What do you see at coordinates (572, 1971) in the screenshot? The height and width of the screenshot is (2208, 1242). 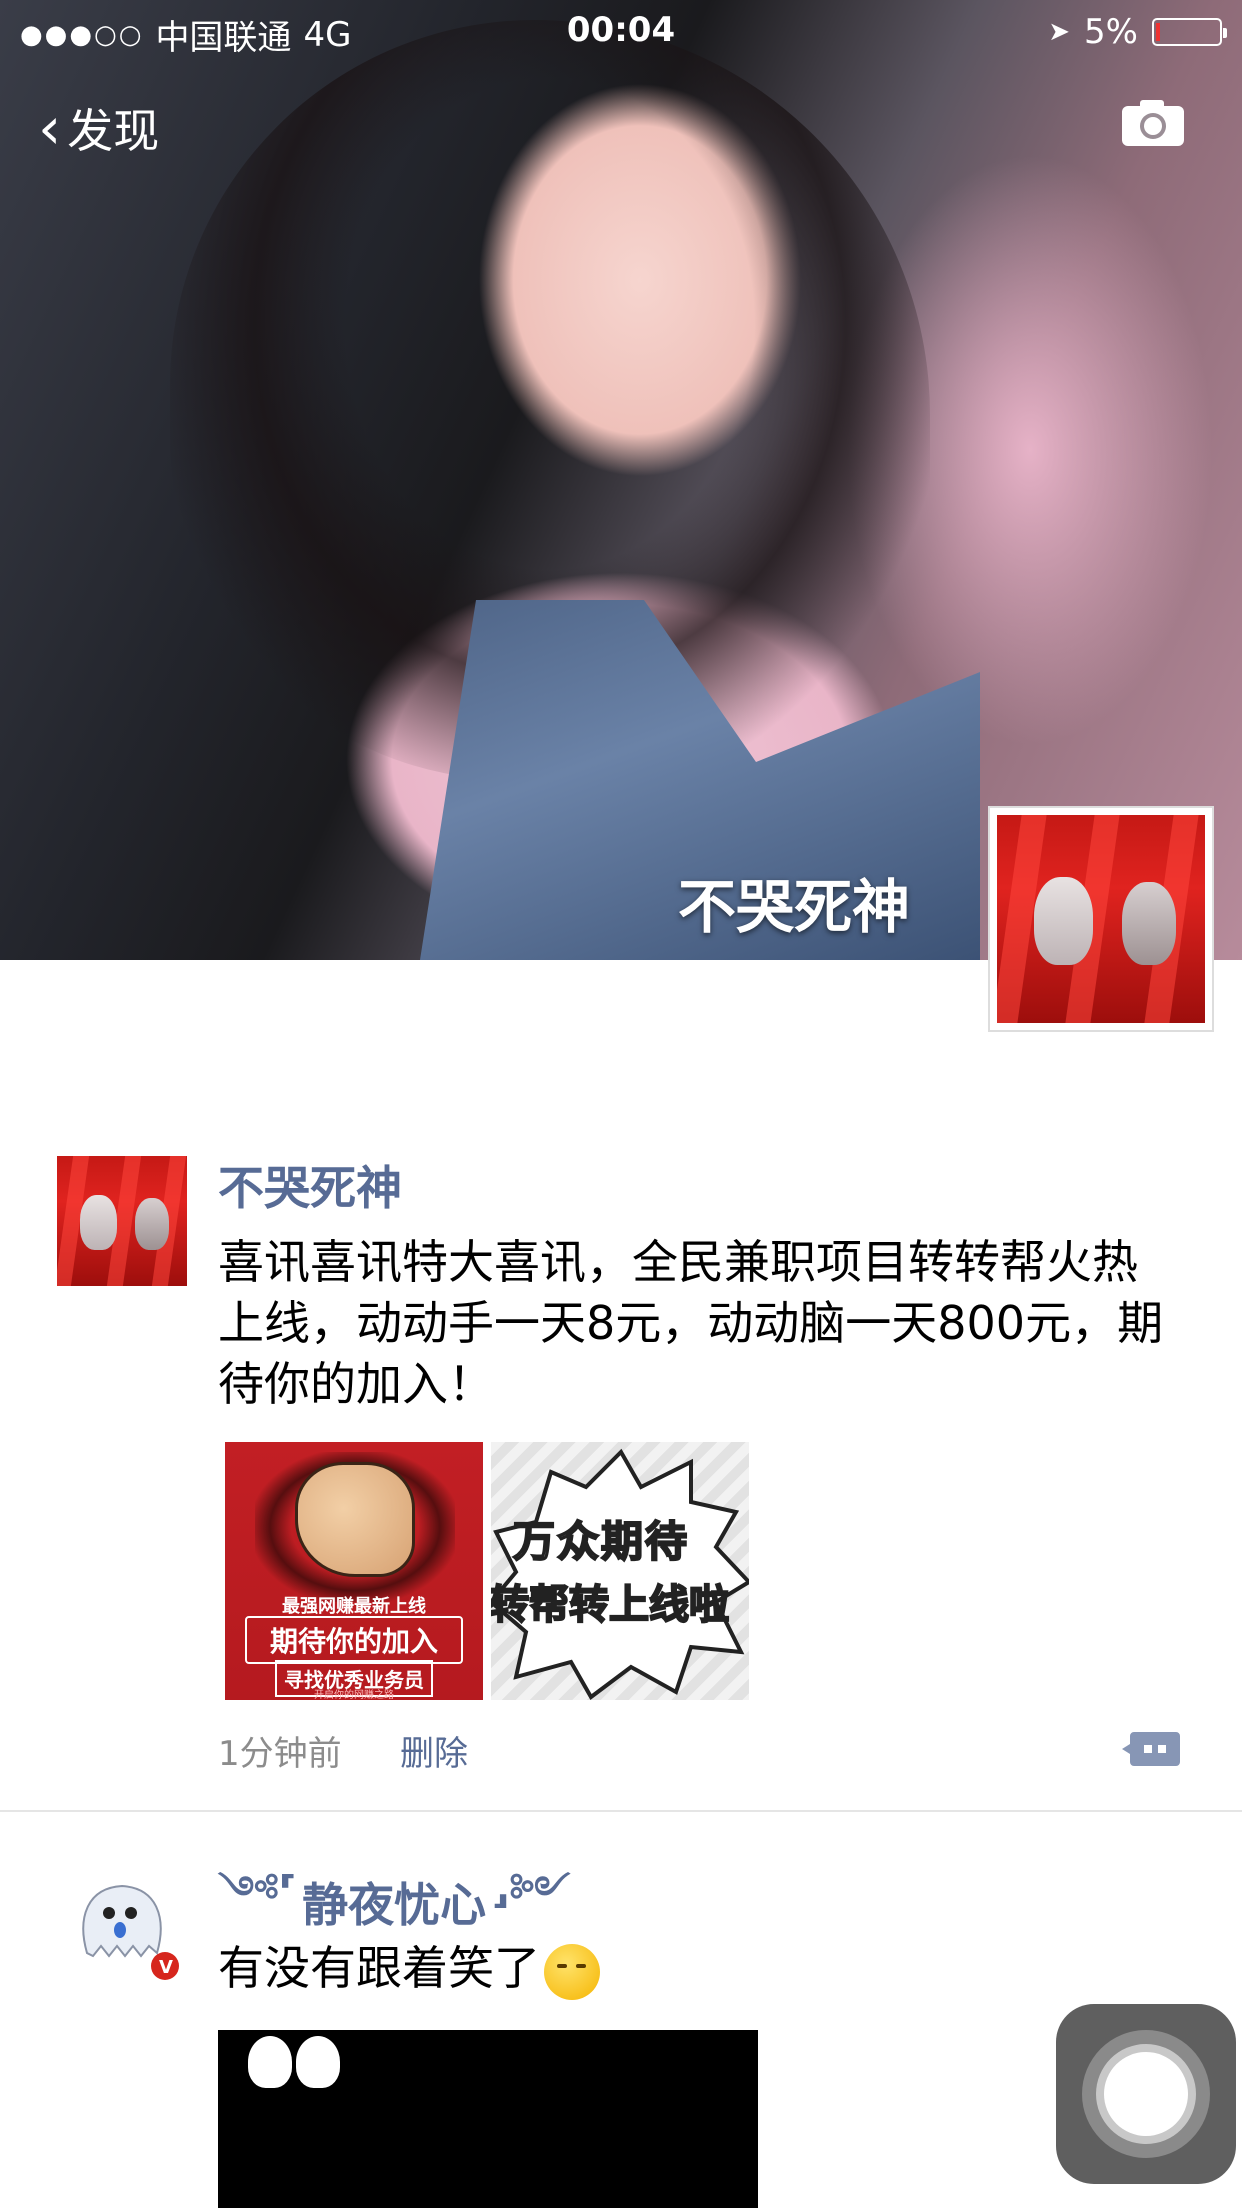 I see `smirk-emoji-icon` at bounding box center [572, 1971].